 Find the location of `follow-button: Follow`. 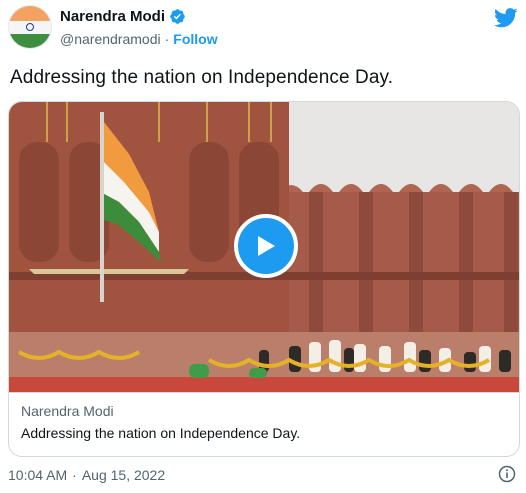

follow-button: Follow is located at coordinates (195, 39).